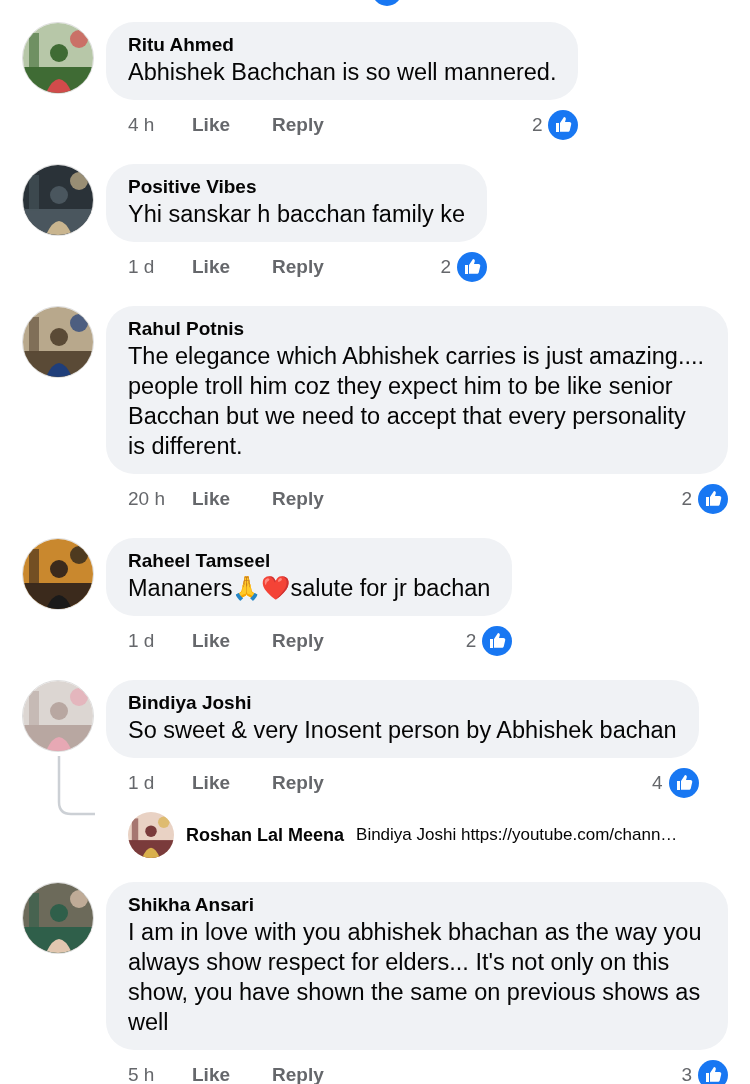 This screenshot has width=750, height=1084. I want to click on author-name: Rahul Potnis, so click(417, 329).